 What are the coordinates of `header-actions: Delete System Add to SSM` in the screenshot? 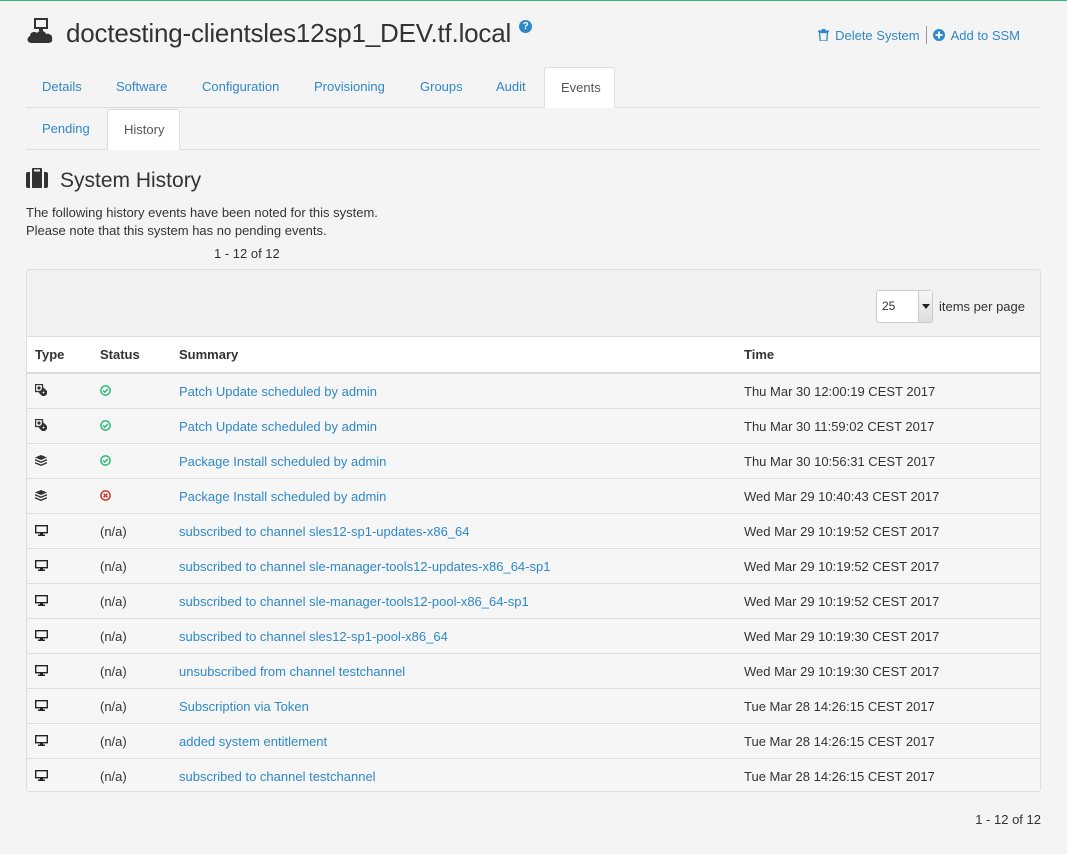 It's located at (919, 35).